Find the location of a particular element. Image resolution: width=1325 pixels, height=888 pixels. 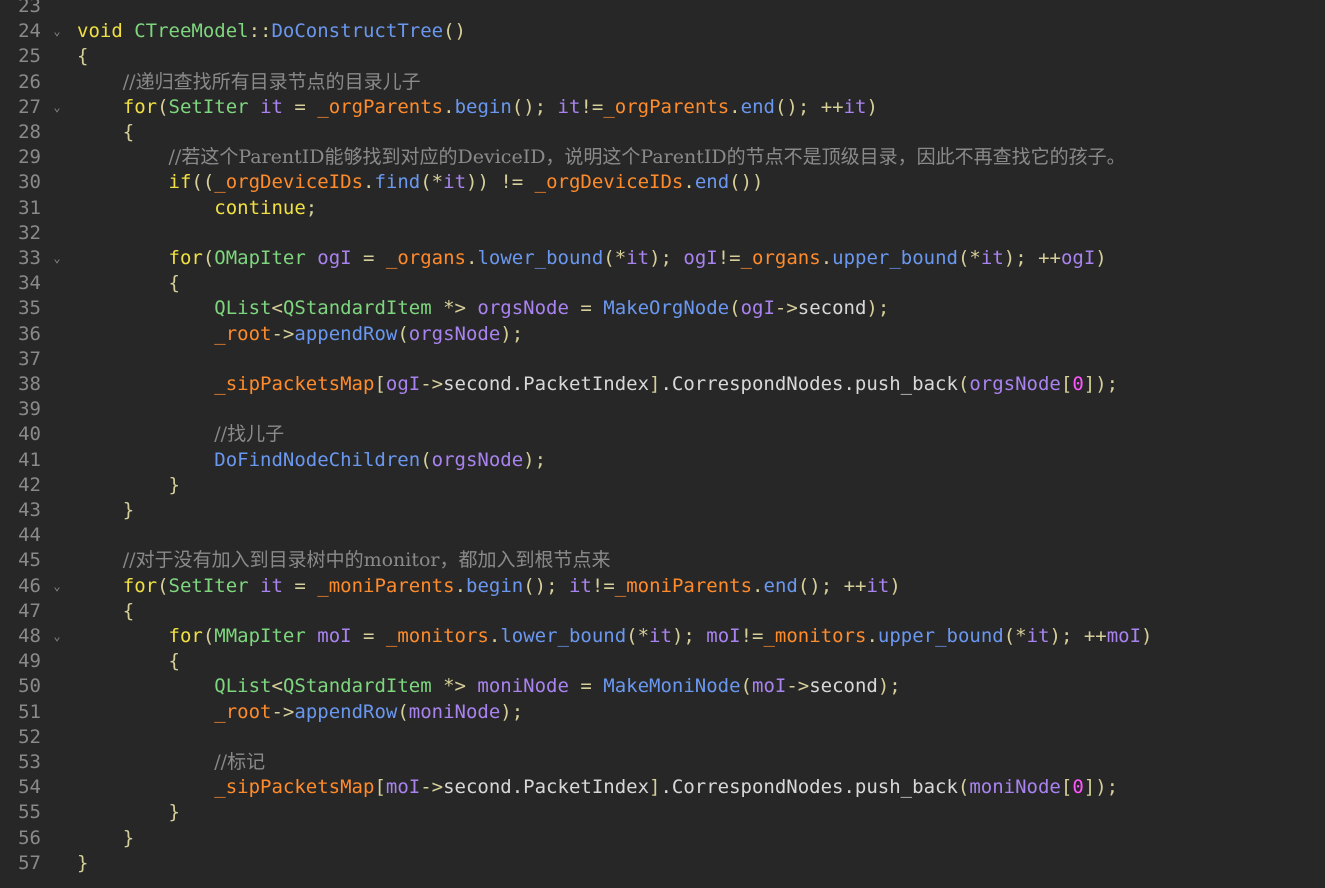

code-line: 47 { is located at coordinates (662, 611).